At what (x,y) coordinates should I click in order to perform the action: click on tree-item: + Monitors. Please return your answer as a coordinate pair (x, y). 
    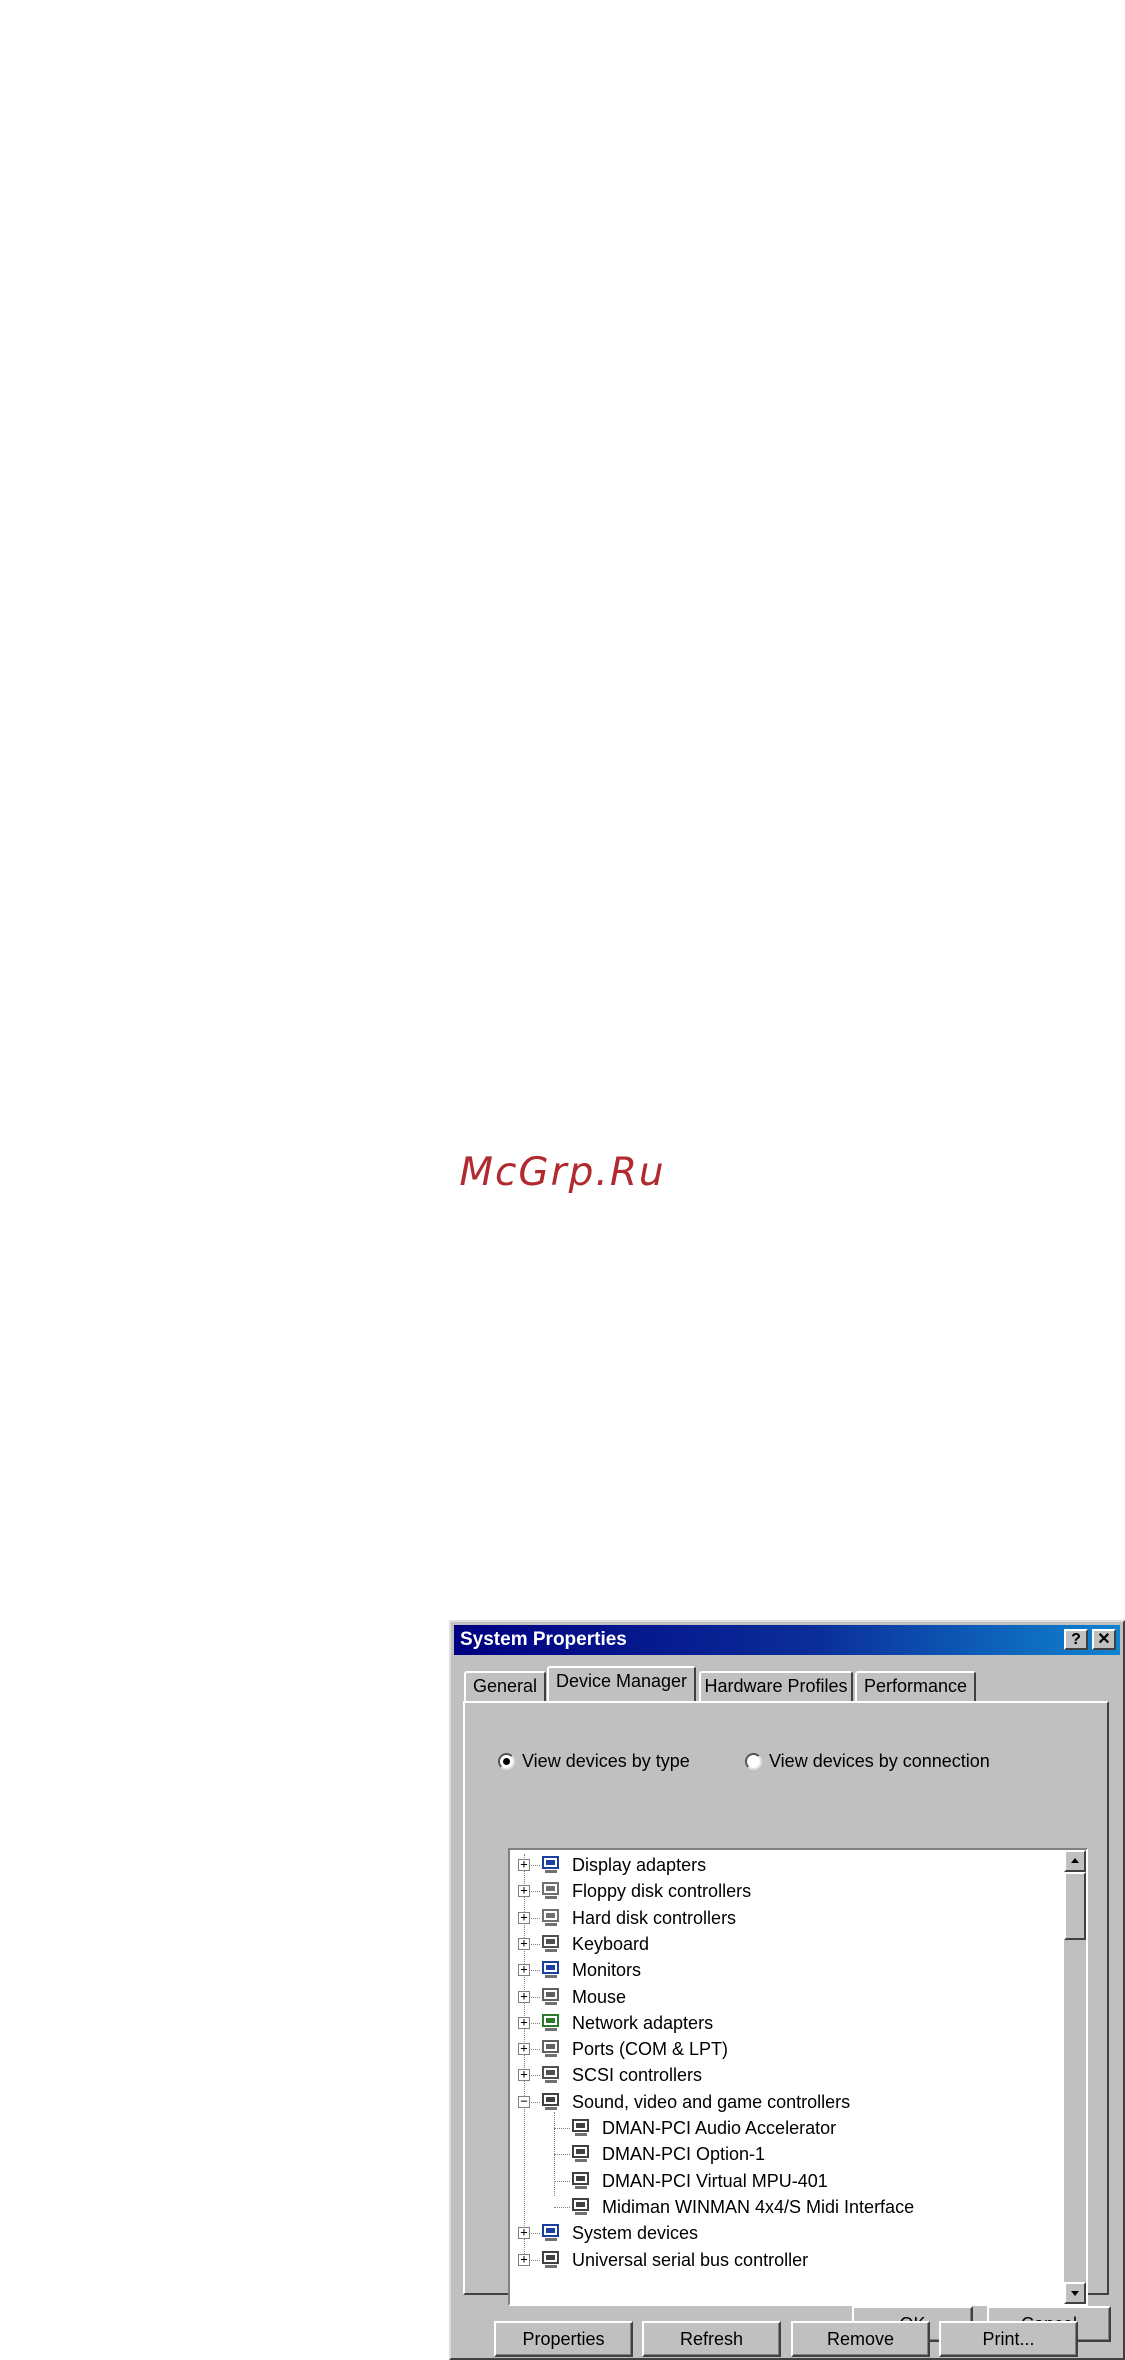
    Looking at the image, I should click on (780, 1970).